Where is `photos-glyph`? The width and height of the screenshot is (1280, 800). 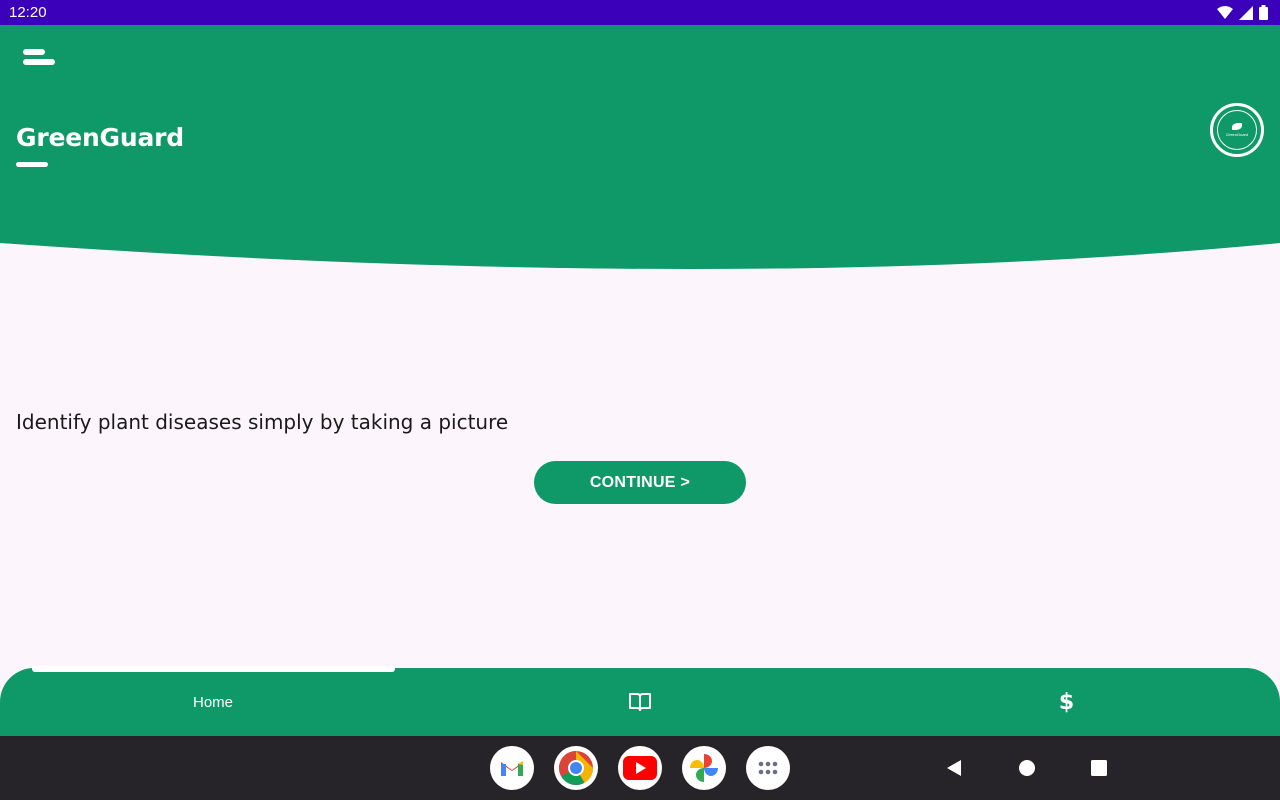
photos-glyph is located at coordinates (704, 768).